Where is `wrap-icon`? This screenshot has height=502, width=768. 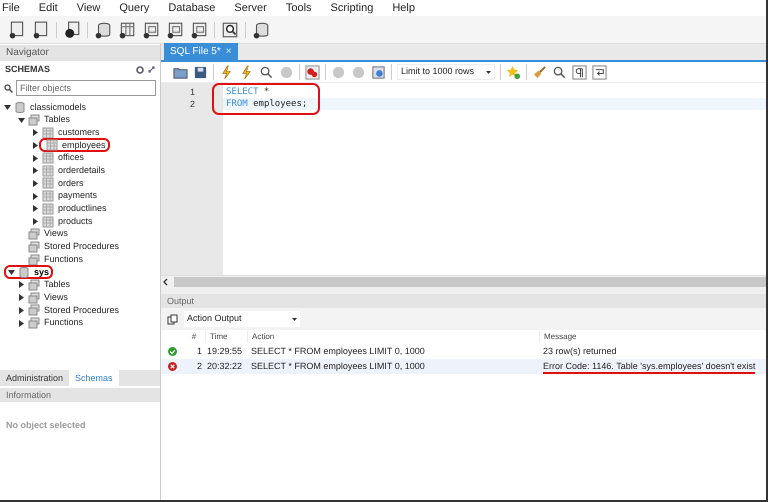
wrap-icon is located at coordinates (599, 72).